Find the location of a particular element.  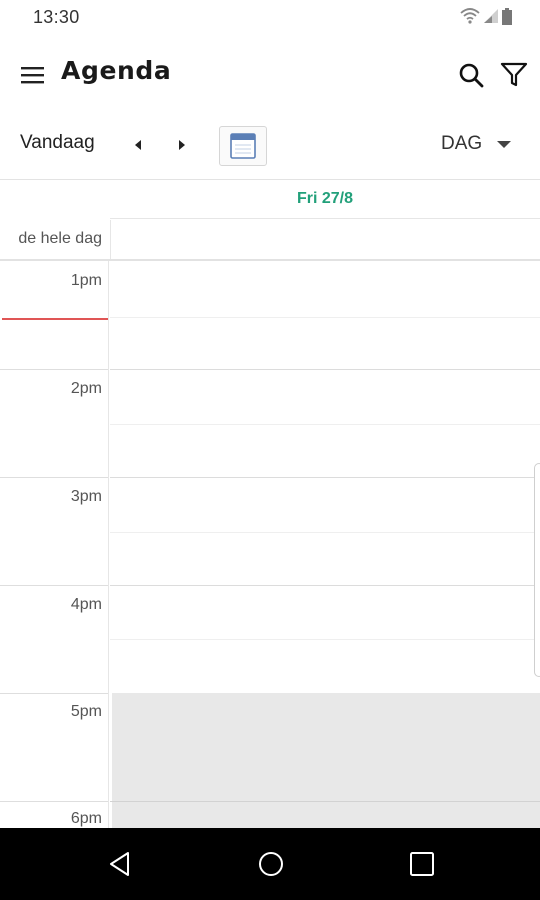

next-button is located at coordinates (181, 145).